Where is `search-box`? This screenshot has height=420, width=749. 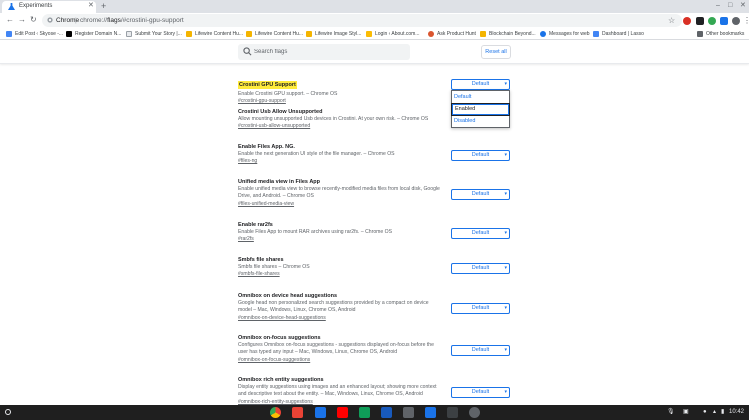 search-box is located at coordinates (324, 52).